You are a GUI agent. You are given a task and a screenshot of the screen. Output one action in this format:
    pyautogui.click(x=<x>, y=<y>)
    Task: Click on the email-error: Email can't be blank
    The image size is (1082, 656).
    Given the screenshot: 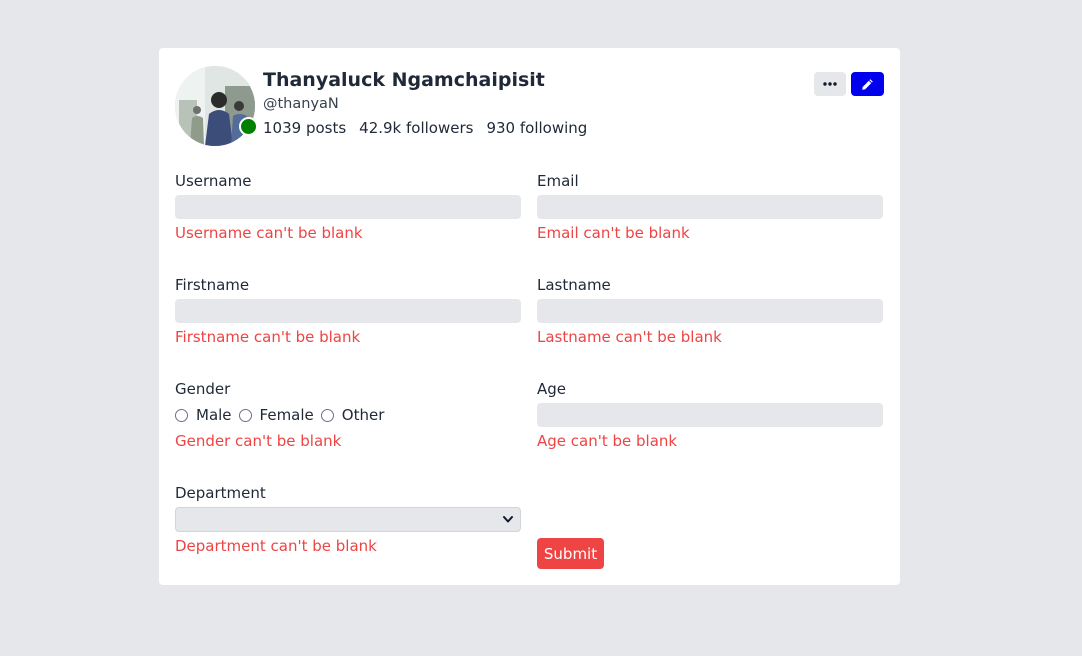 What is the action you would take?
    pyautogui.click(x=613, y=233)
    